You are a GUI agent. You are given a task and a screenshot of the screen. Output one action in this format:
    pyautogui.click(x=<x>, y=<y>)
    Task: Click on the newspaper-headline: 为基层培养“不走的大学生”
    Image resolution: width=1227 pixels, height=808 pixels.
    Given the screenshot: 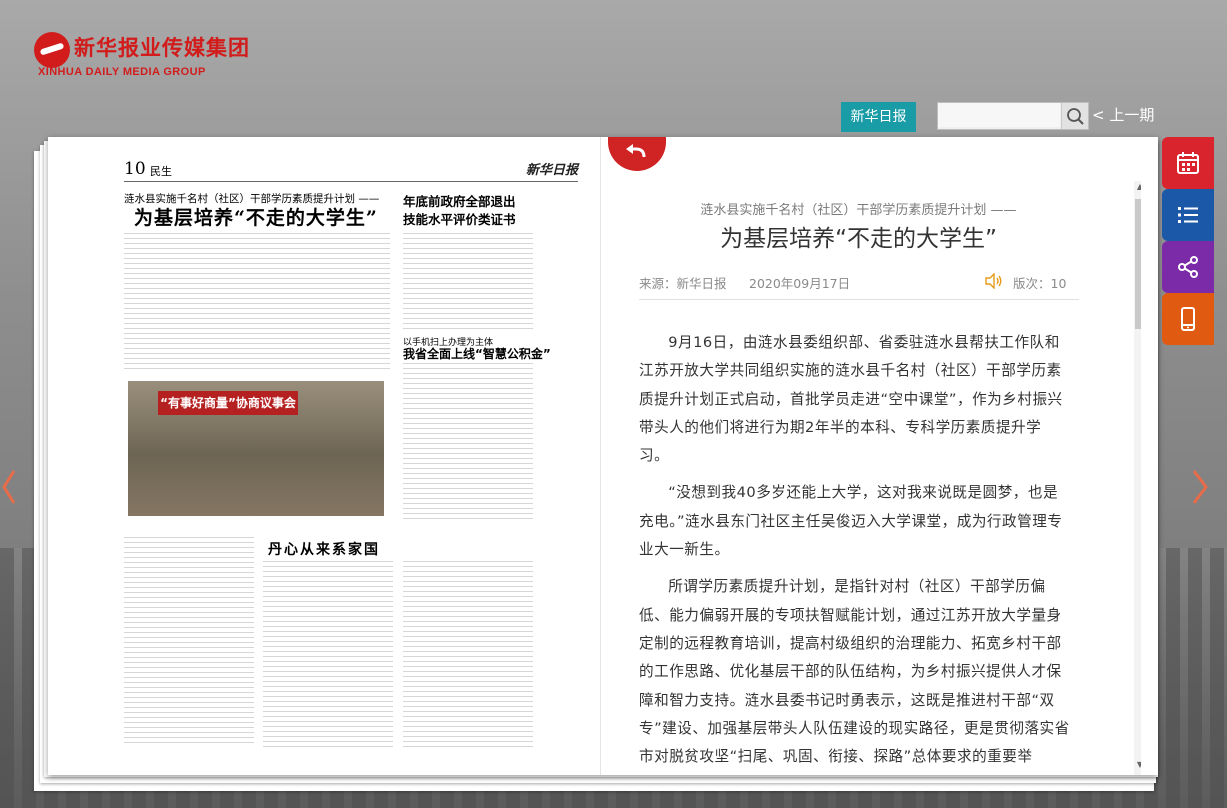 What is the action you would take?
    pyautogui.click(x=256, y=216)
    